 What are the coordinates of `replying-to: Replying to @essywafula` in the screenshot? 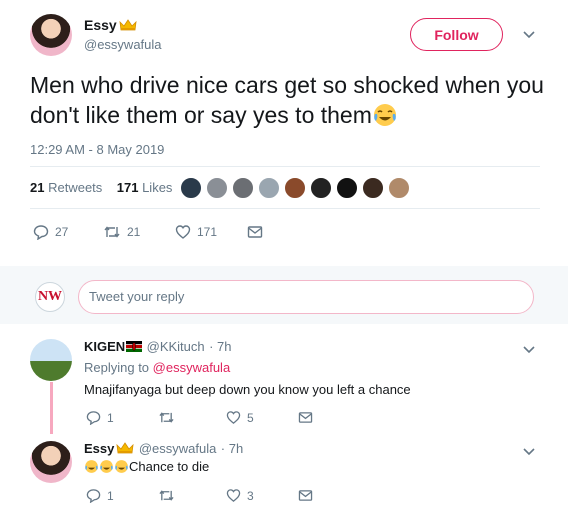 It's located at (157, 367).